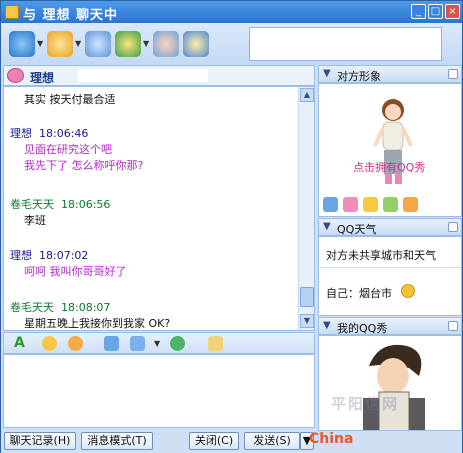 This screenshot has height=453, width=463. I want to click on send-button: 发送(S), so click(272, 441).